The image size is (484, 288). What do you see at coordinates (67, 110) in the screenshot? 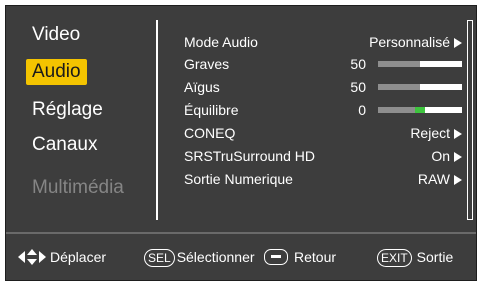
I see `sidebar-item-reglage: Réglage` at bounding box center [67, 110].